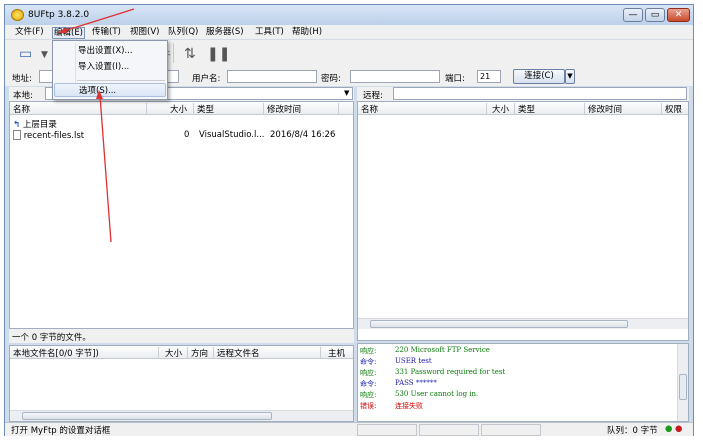  I want to click on annotation-arrows, so click(96, 125).